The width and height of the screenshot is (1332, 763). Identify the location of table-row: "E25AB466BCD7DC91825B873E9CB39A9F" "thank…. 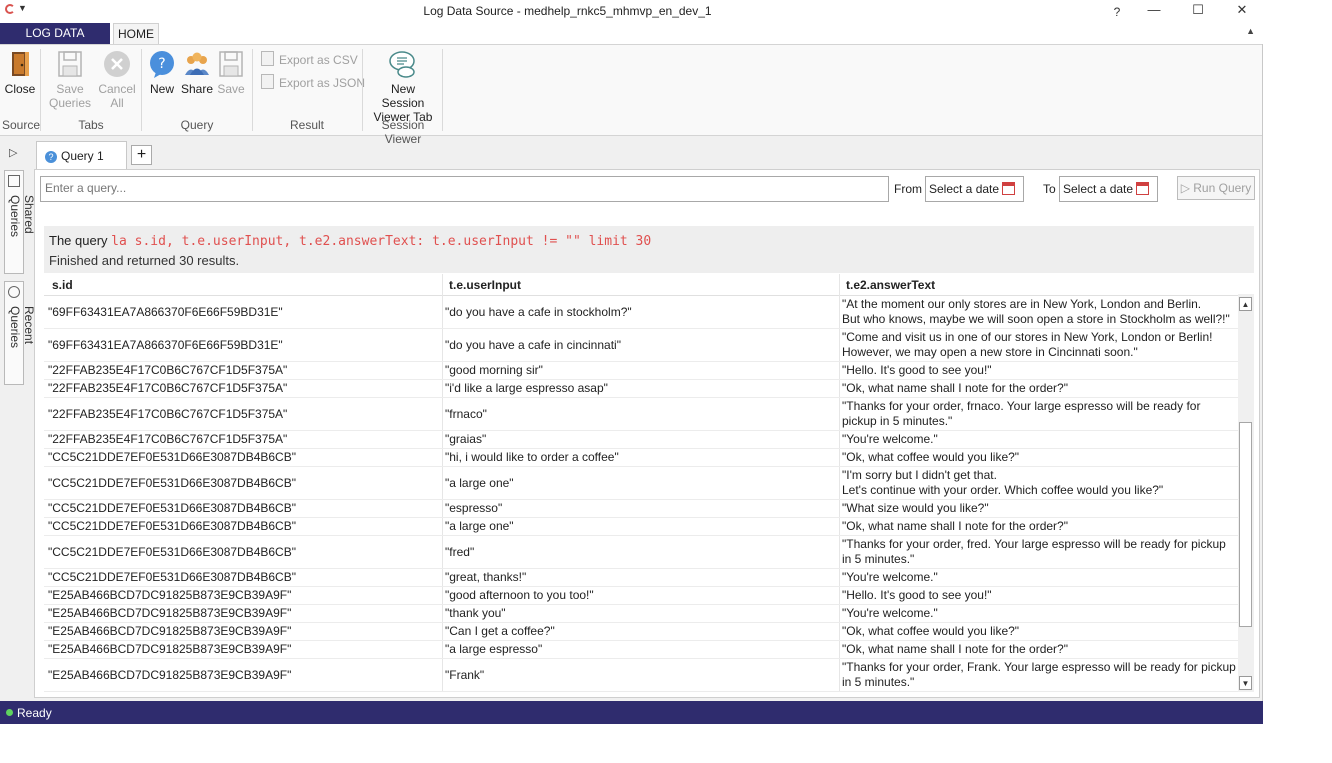
(641, 614).